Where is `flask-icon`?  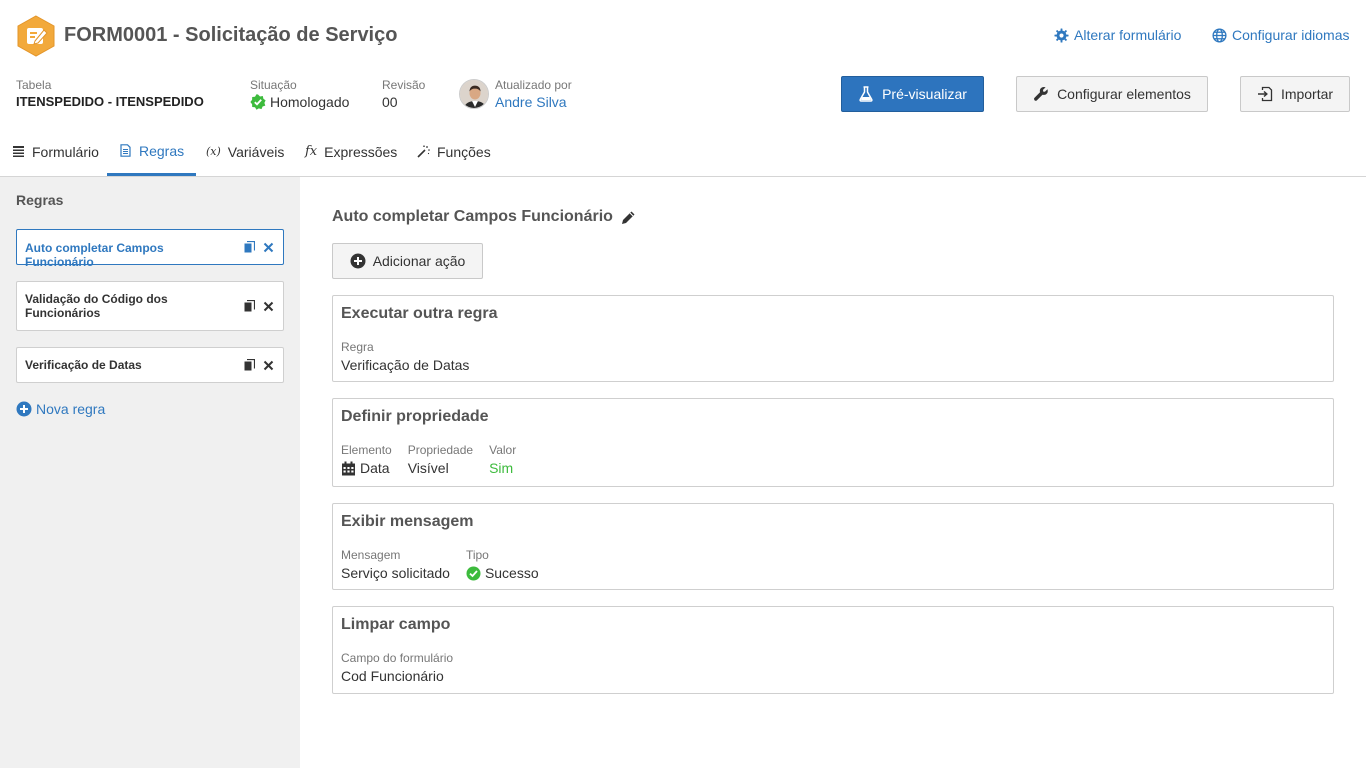 flask-icon is located at coordinates (866, 94).